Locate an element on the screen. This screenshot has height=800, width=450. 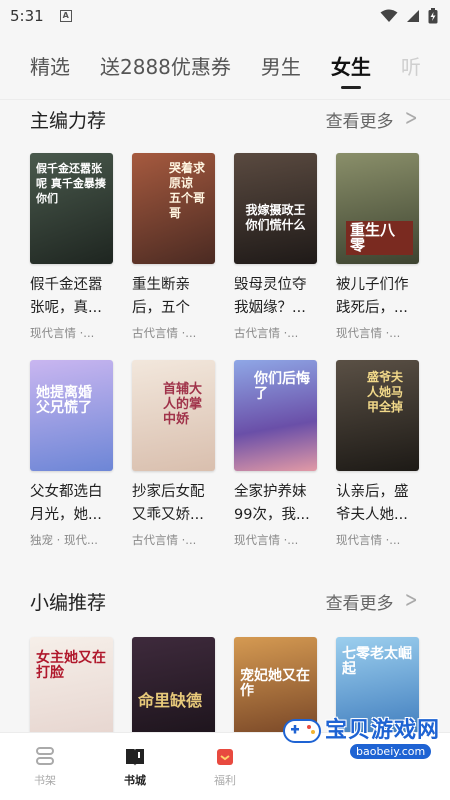
bookstore-icon is located at coordinates (135, 757).